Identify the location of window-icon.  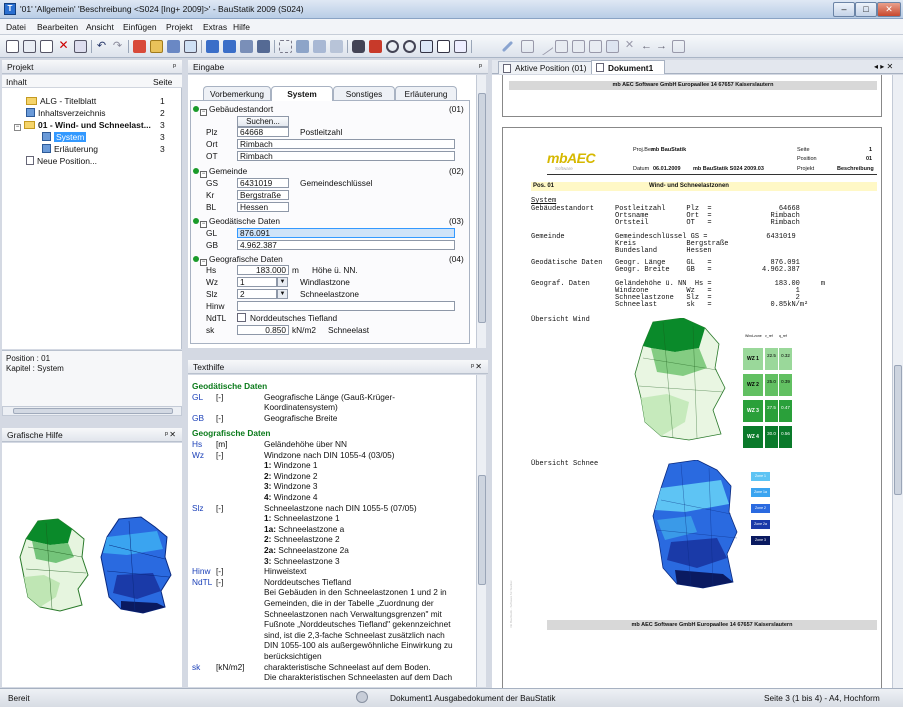
(190, 46).